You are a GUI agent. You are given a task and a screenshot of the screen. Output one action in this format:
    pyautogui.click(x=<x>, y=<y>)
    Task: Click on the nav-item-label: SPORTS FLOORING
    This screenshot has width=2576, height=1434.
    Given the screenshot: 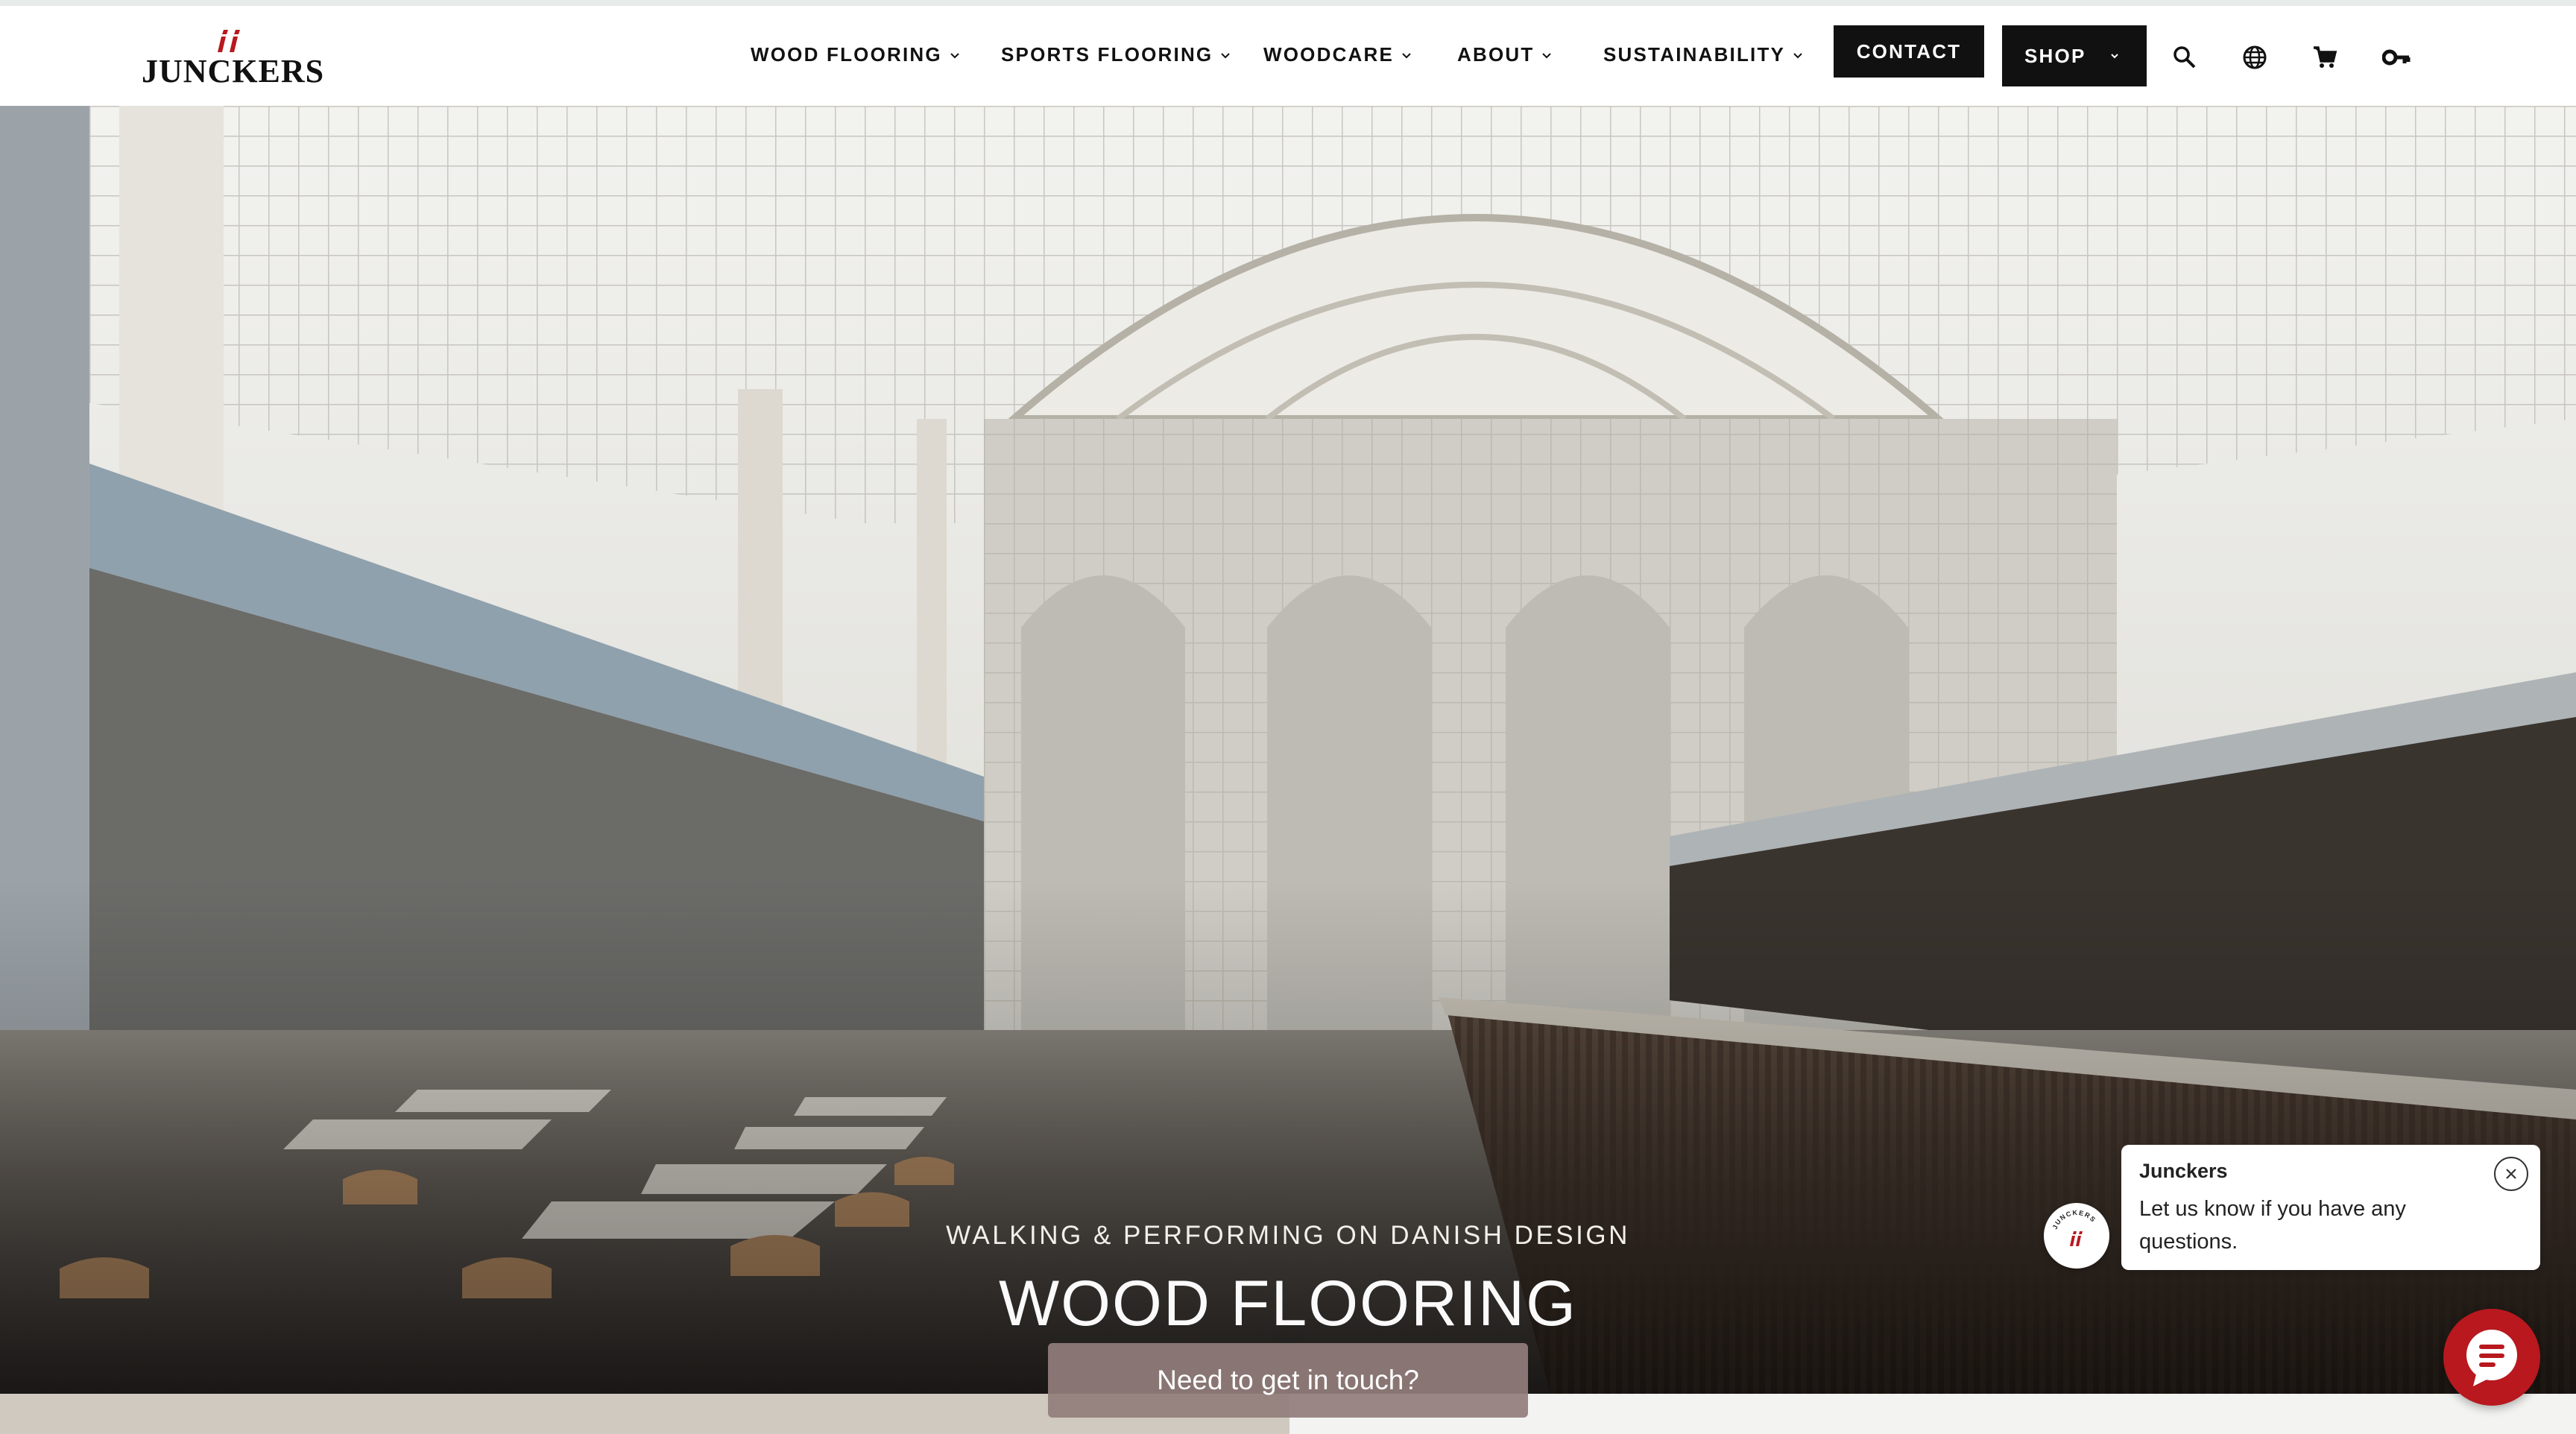 What is the action you would take?
    pyautogui.click(x=1107, y=54)
    